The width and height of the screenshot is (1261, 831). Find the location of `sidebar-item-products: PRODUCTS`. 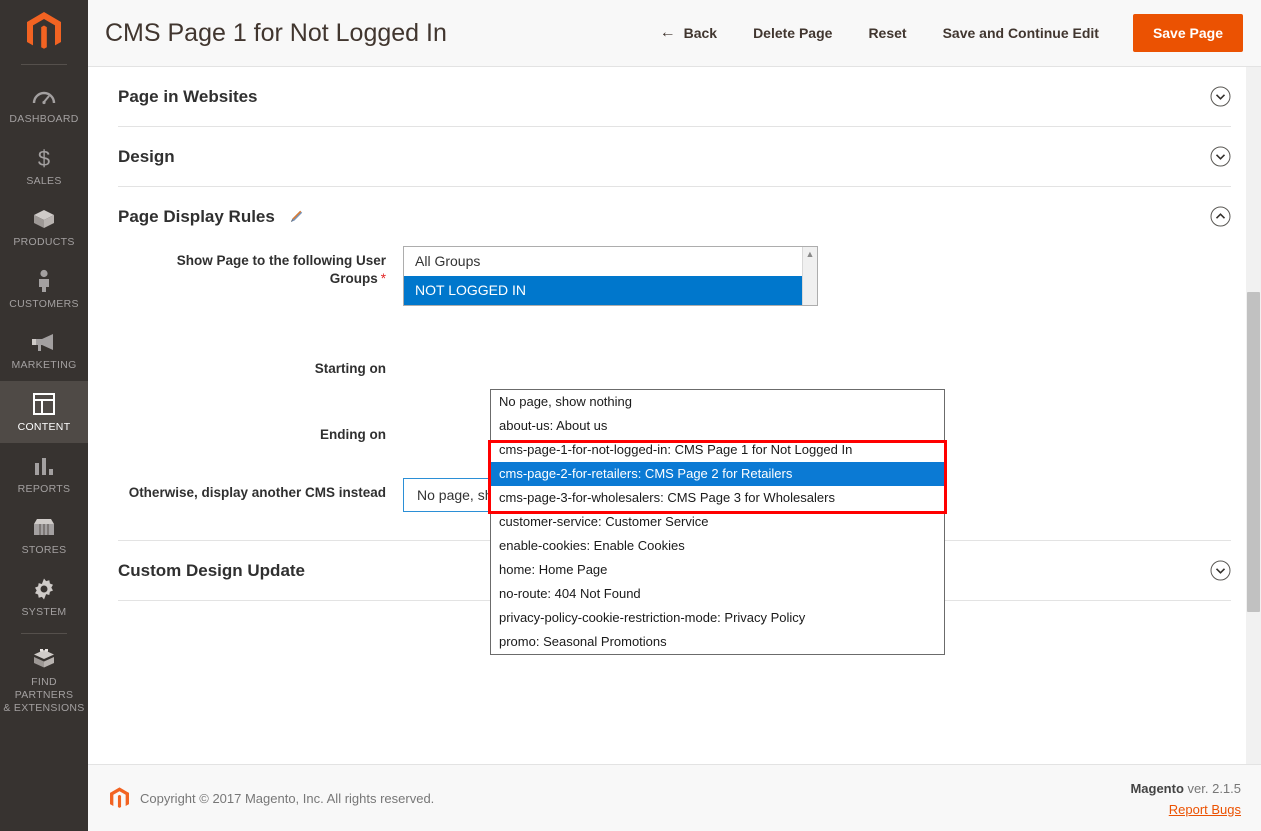

sidebar-item-products: PRODUCTS is located at coordinates (44, 227).